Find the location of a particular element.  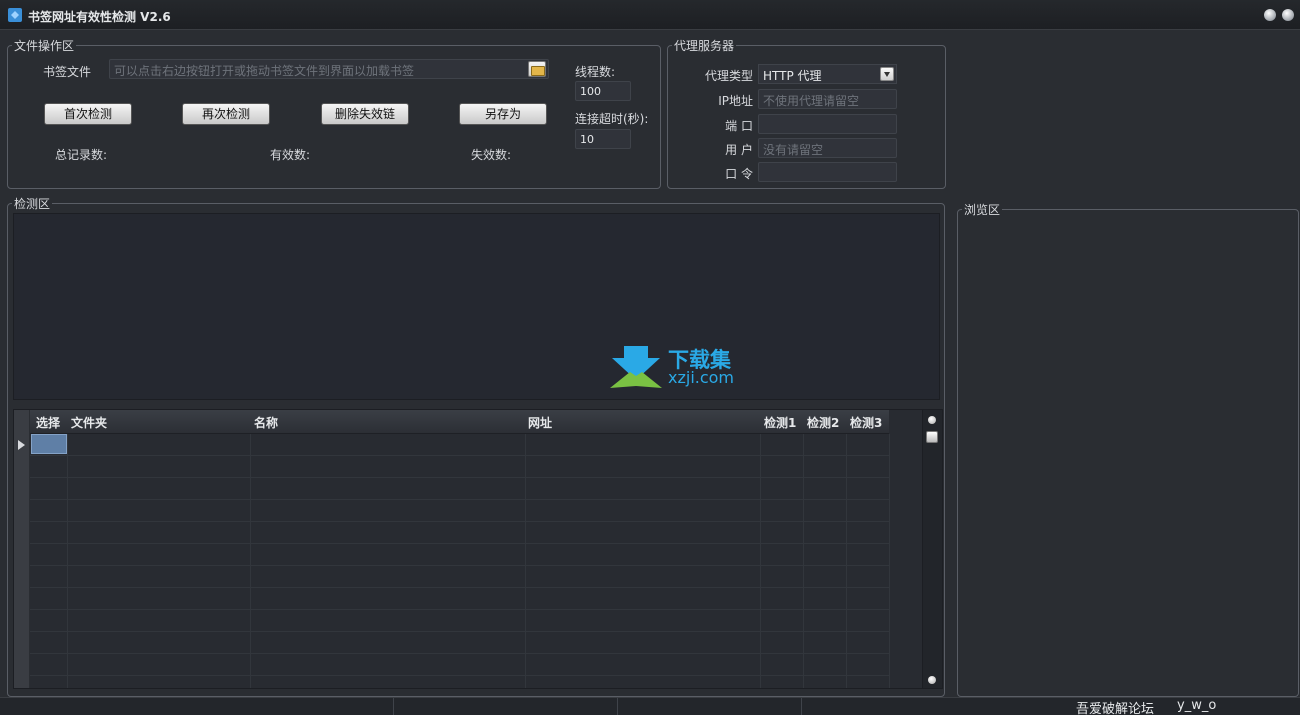

proxy-type-select: HTTP 代理 is located at coordinates (827, 74).